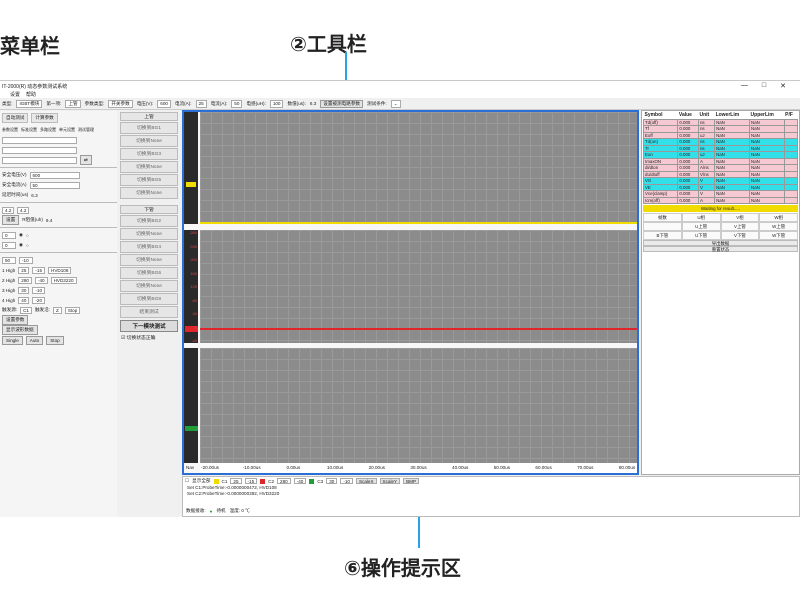 The image size is (800, 600). What do you see at coordinates (21, 235) in the screenshot?
I see `radio-off: ◉` at bounding box center [21, 235].